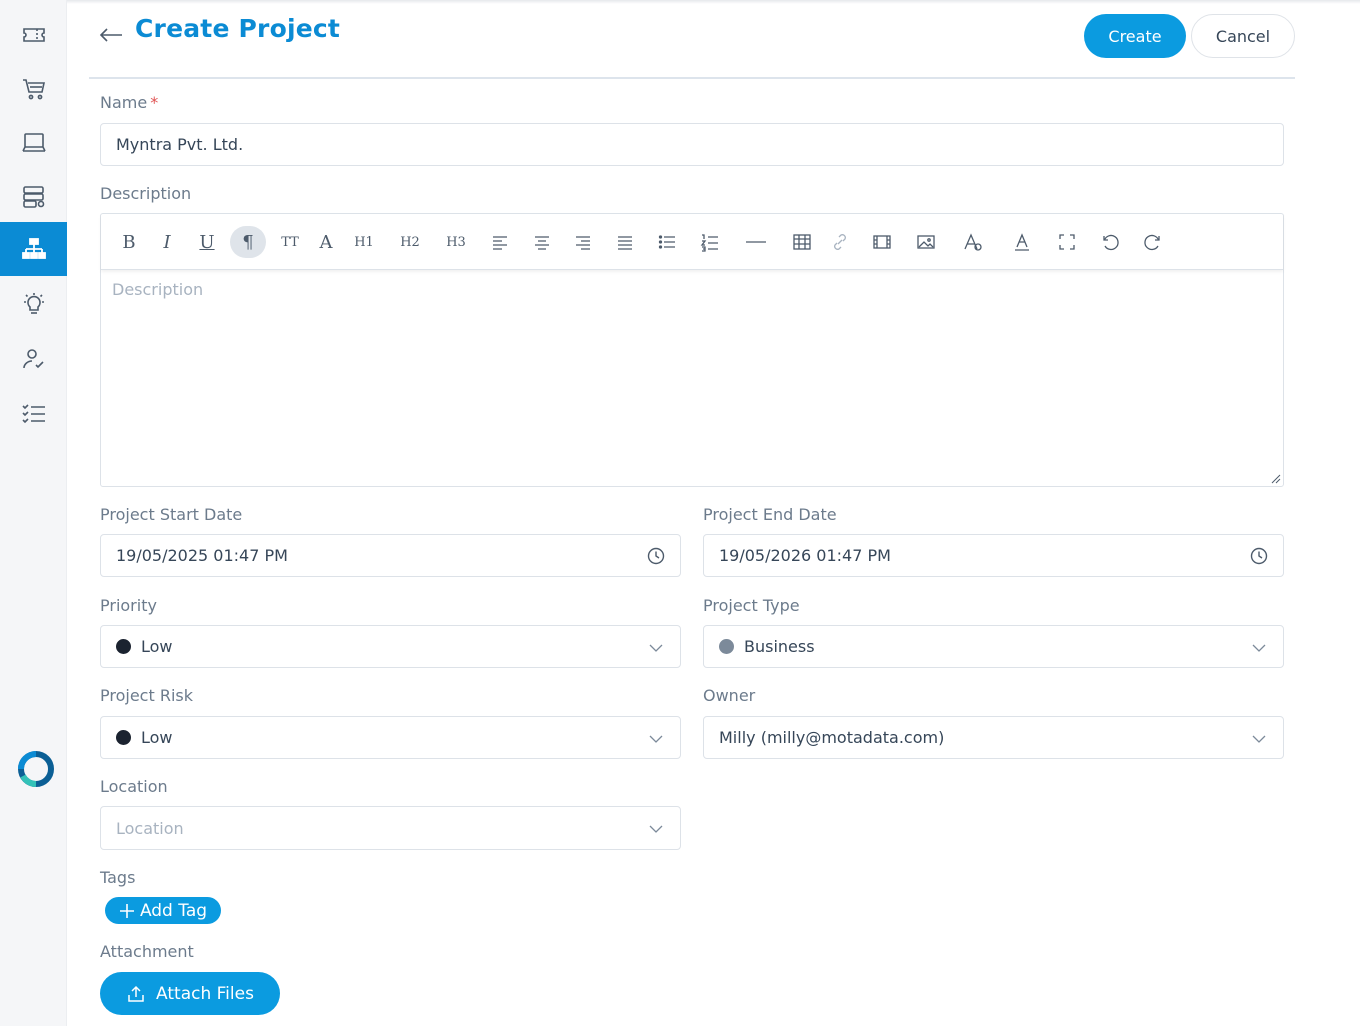 This screenshot has height=1026, width=1360. I want to click on location-select: Location, so click(390, 828).